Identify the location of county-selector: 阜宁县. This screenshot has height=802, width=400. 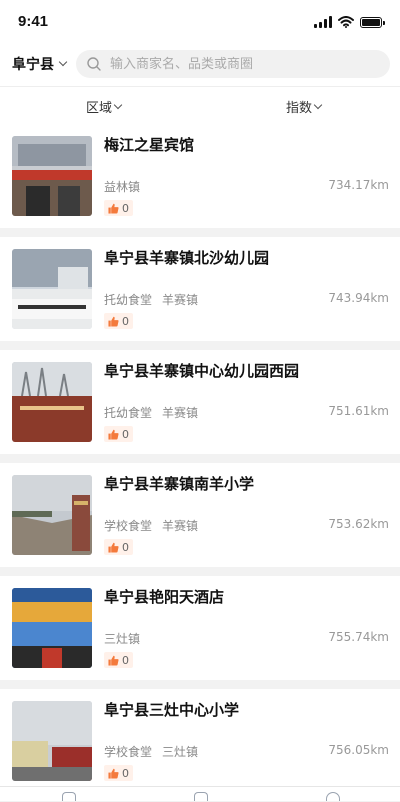
(40, 64).